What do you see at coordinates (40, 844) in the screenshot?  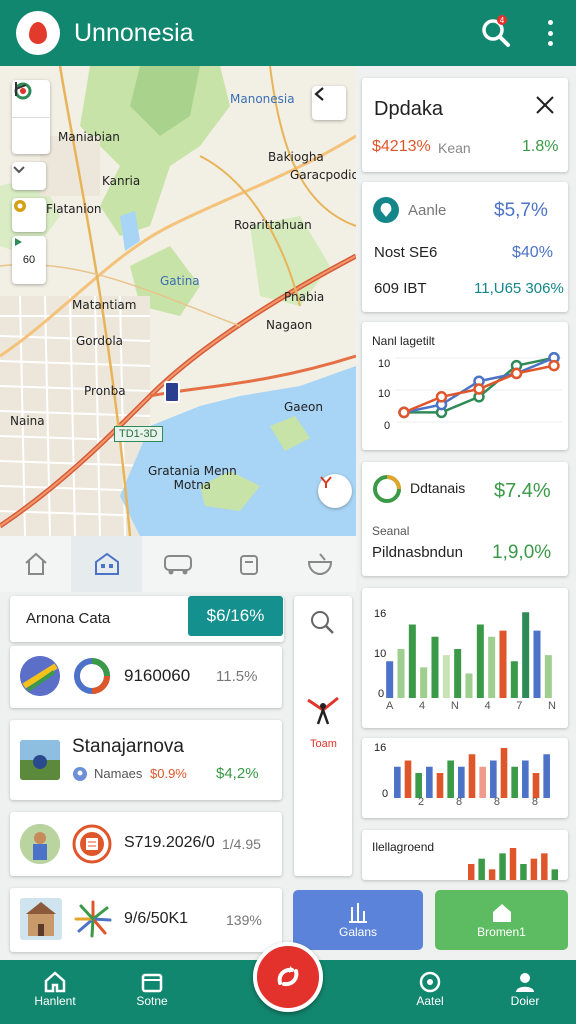 I see `item-thumbnail` at bounding box center [40, 844].